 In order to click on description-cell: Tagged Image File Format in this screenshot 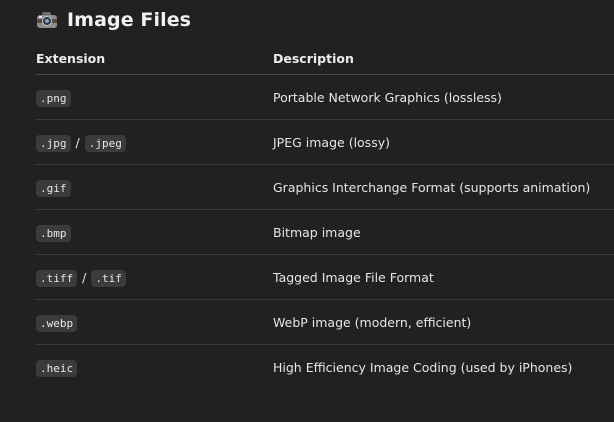, I will do `click(443, 277)`.